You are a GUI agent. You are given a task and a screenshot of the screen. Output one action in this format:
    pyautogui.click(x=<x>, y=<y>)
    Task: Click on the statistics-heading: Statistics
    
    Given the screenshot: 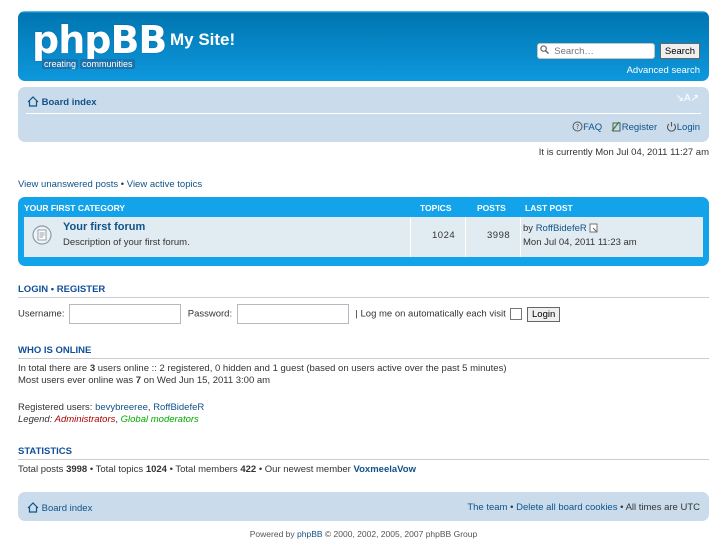 What is the action you would take?
    pyautogui.click(x=45, y=451)
    